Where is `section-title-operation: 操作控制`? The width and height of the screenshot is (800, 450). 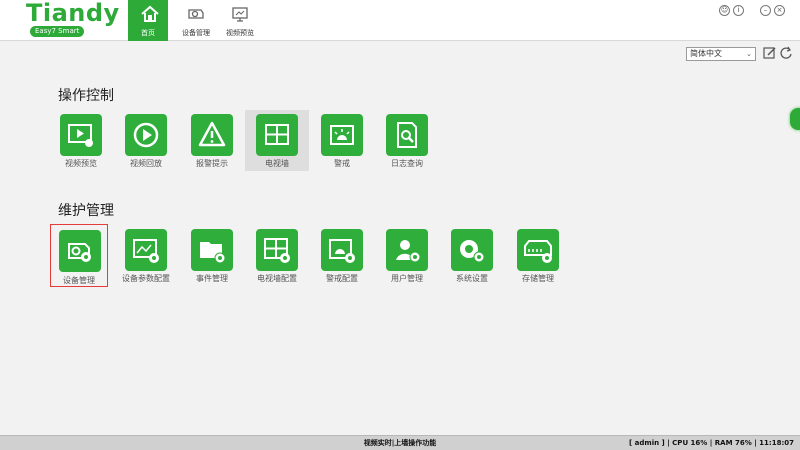 section-title-operation: 操作控制 is located at coordinates (86, 96).